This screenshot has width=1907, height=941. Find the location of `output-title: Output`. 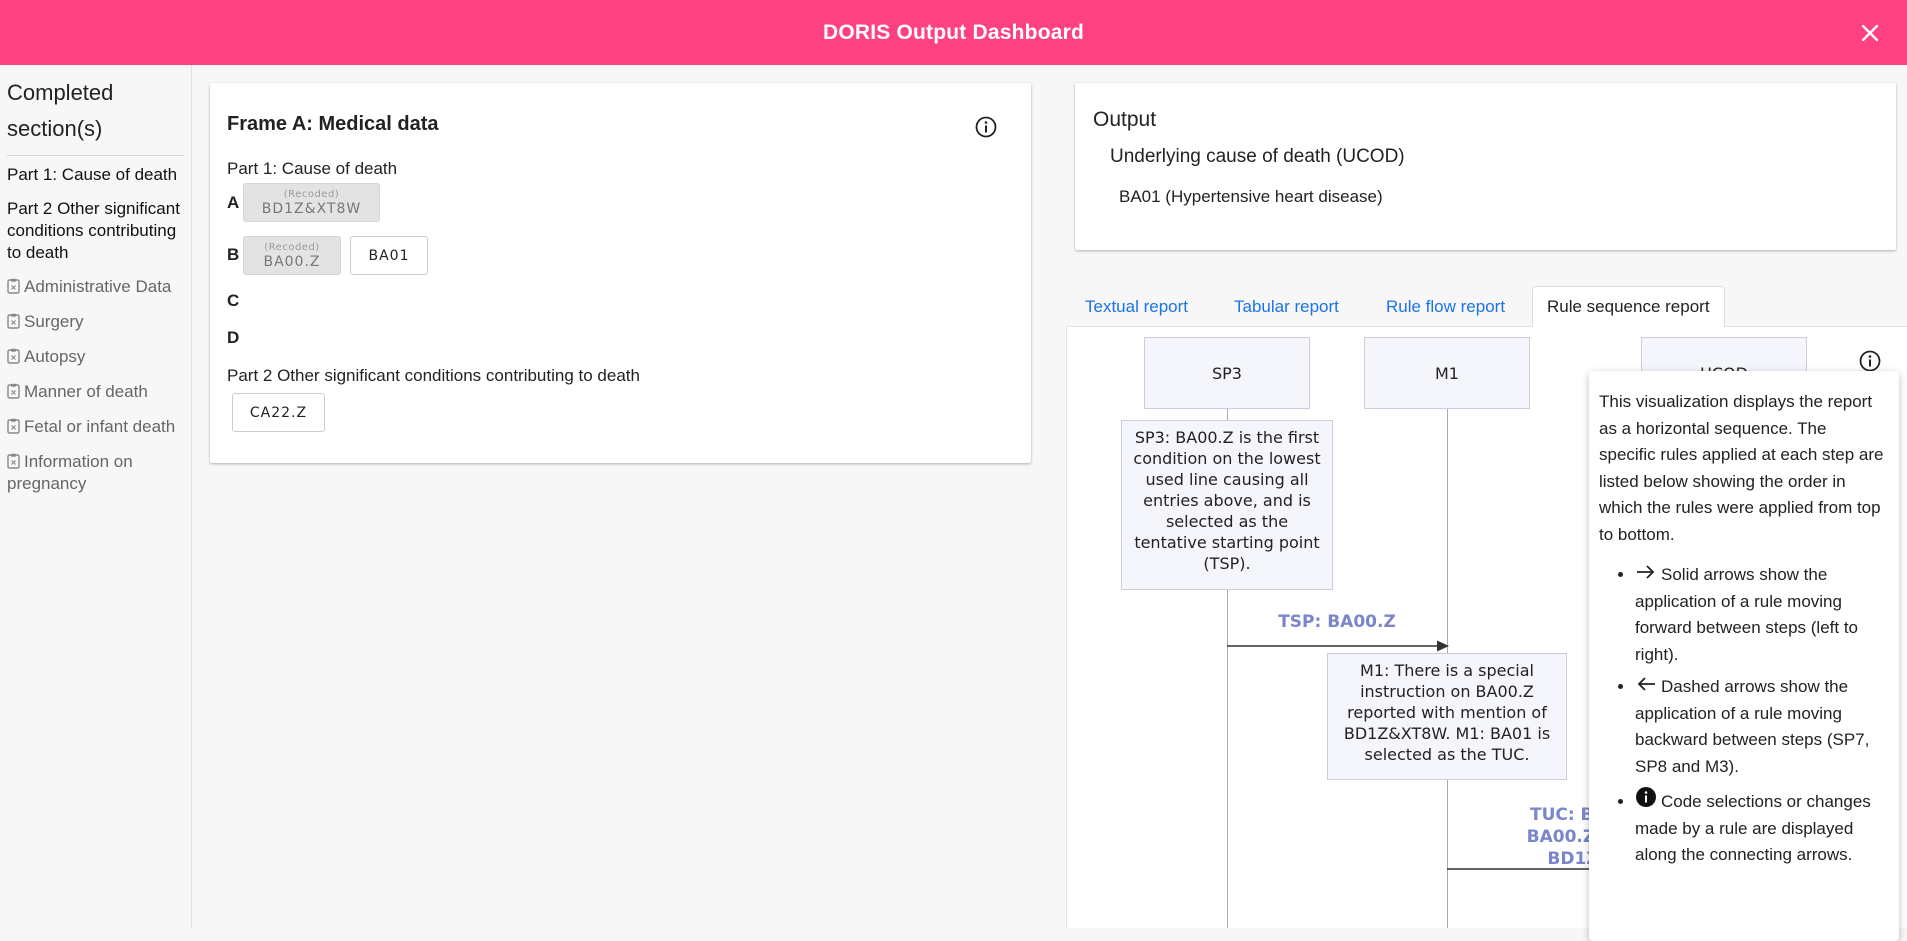

output-title: Output is located at coordinates (1125, 119).